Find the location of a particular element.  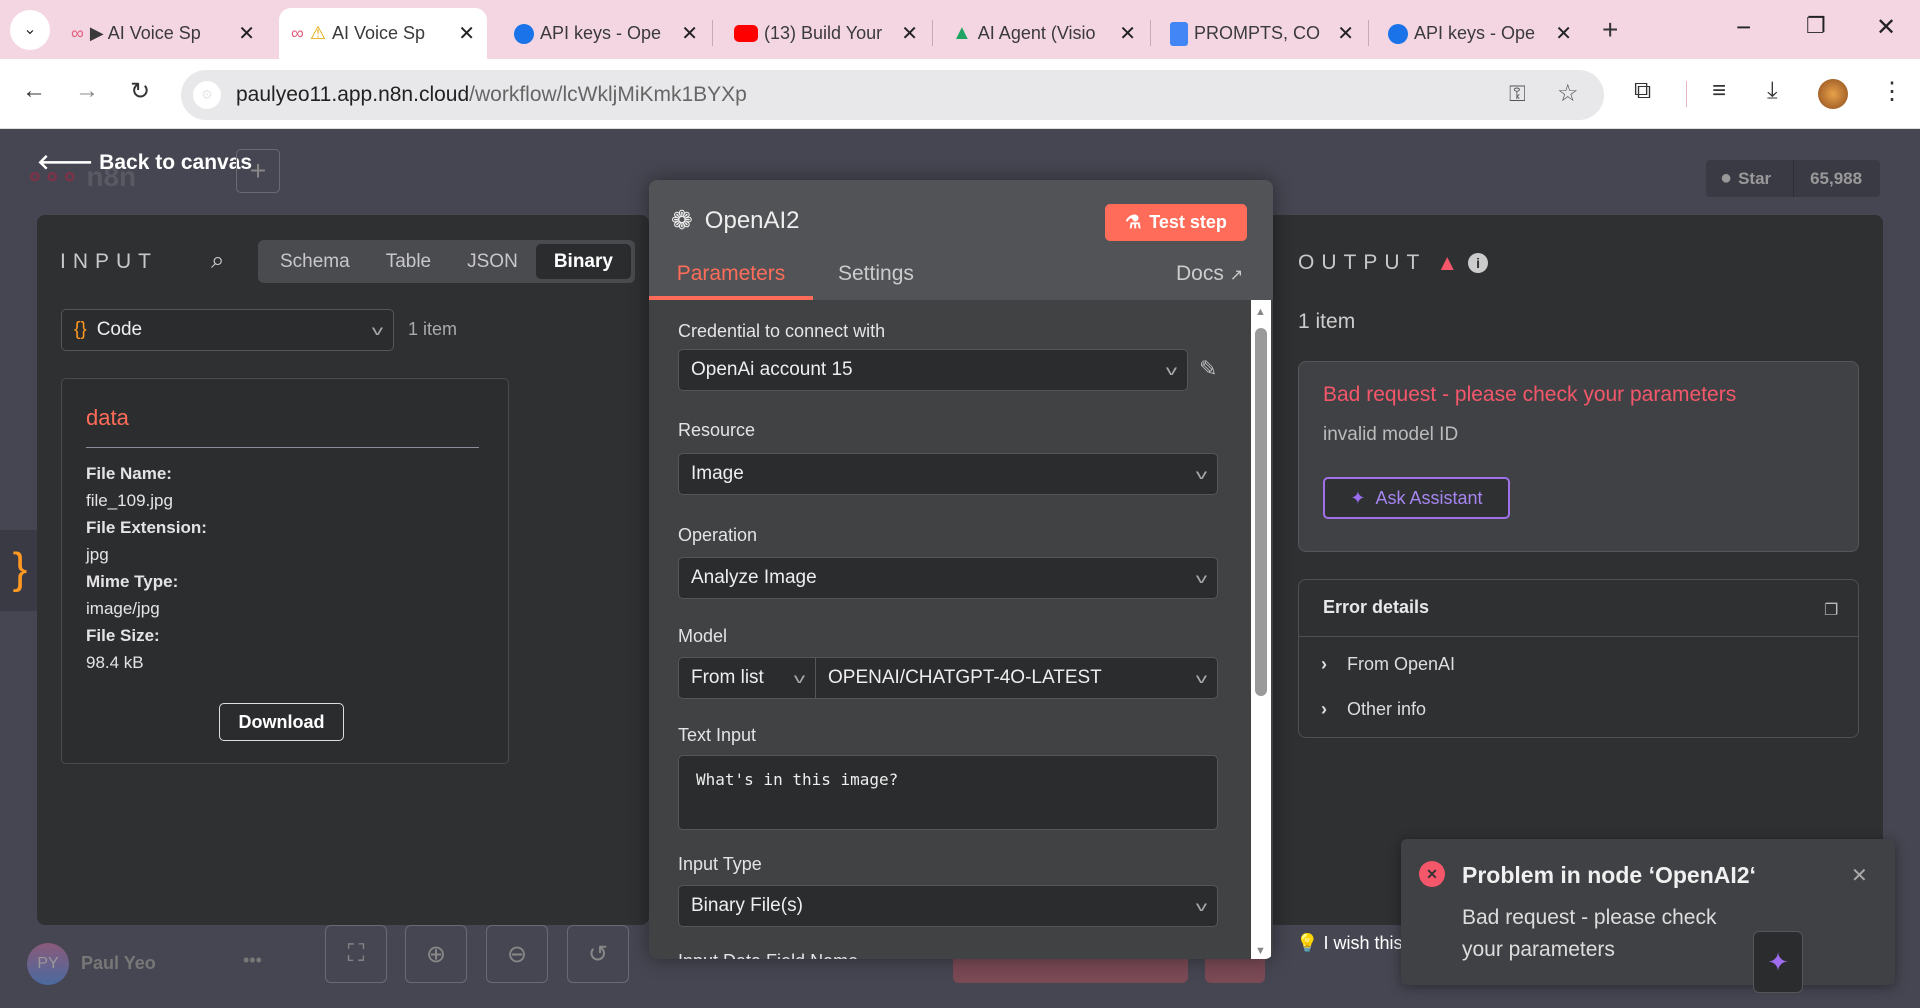

field-label: File Extension: is located at coordinates (146, 527).